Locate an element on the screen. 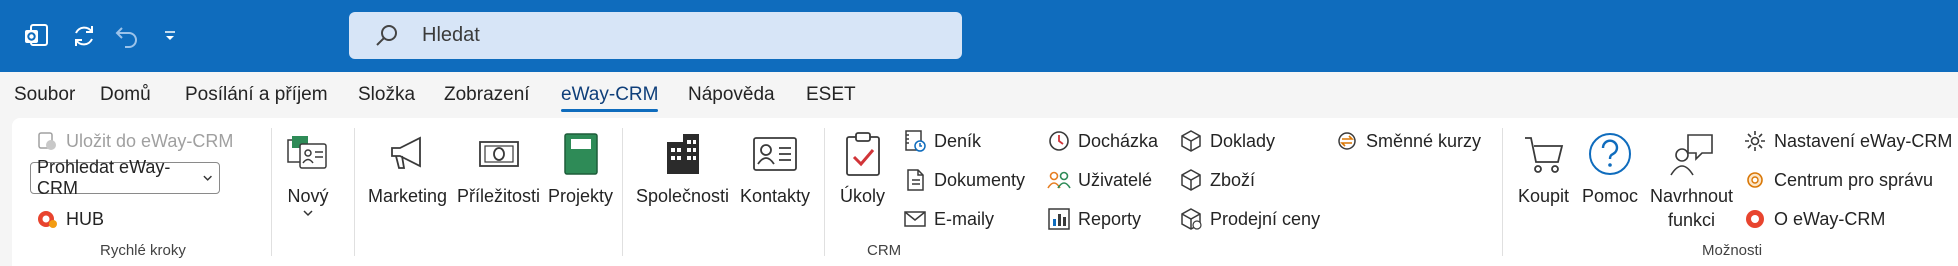  companies-button: Společnosti is located at coordinates (682, 168).